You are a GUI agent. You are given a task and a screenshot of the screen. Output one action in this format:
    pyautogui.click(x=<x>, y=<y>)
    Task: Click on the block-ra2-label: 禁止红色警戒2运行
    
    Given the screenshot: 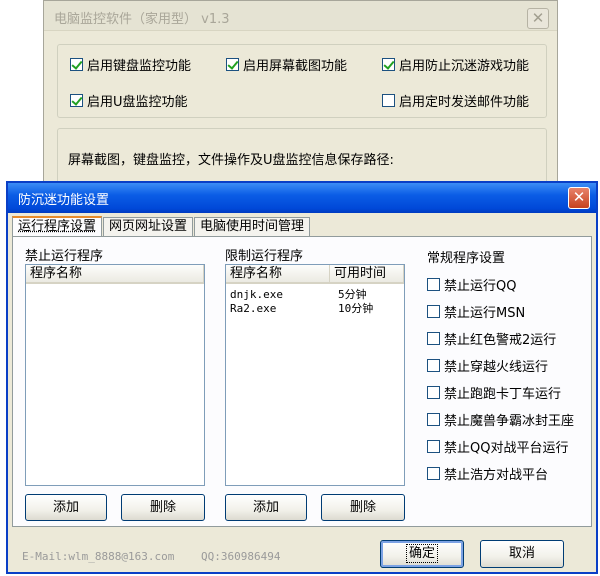 What is the action you would take?
    pyautogui.click(x=500, y=340)
    